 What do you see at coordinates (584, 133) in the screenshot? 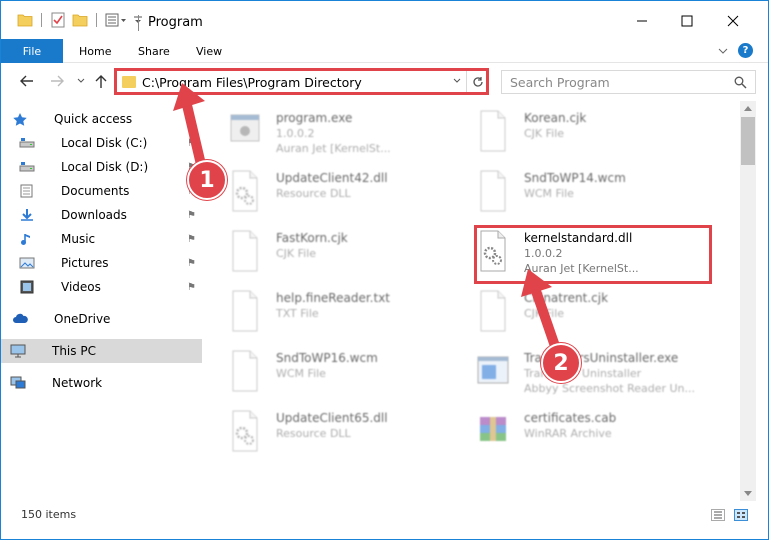
I see `file-item: Korean.cjk CJK File` at bounding box center [584, 133].